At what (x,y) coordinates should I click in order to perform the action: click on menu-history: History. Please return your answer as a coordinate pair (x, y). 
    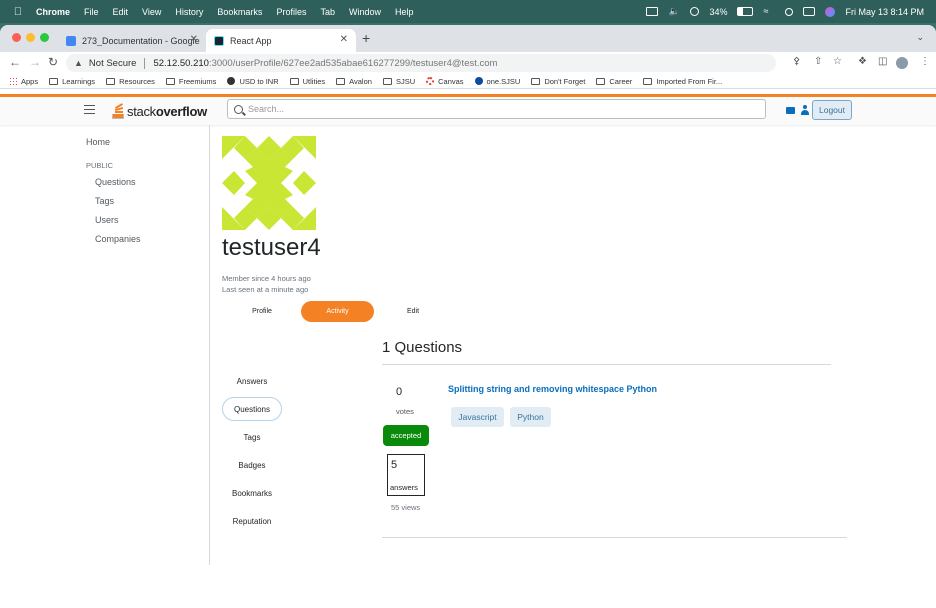
    Looking at the image, I should click on (189, 12).